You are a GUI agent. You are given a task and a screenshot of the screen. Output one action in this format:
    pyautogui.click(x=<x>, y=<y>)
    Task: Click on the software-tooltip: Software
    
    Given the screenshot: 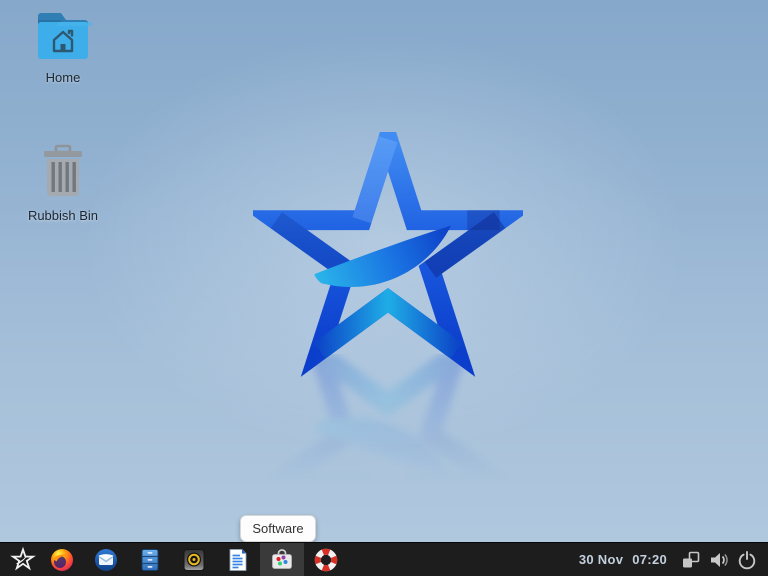 What is the action you would take?
    pyautogui.click(x=278, y=528)
    